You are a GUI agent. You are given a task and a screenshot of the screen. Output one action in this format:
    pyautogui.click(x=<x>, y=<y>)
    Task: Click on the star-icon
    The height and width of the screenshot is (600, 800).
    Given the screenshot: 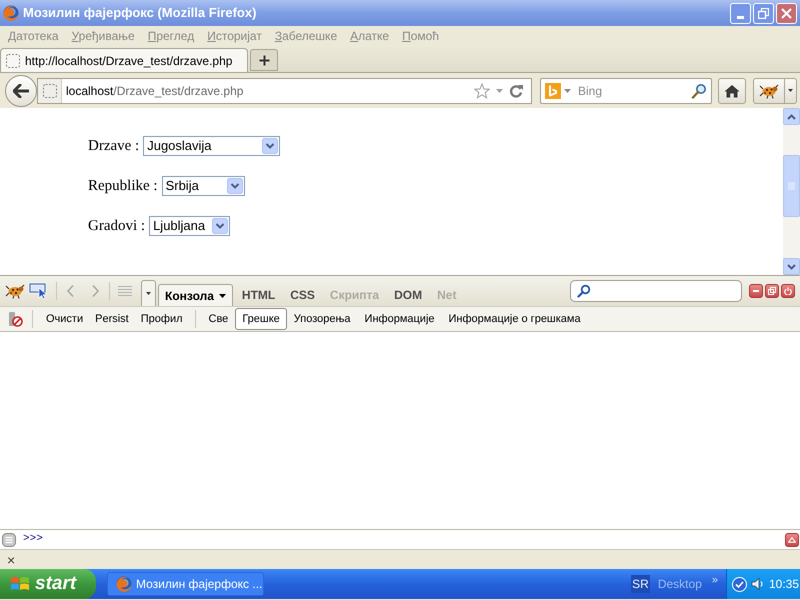 What is the action you would take?
    pyautogui.click(x=482, y=90)
    